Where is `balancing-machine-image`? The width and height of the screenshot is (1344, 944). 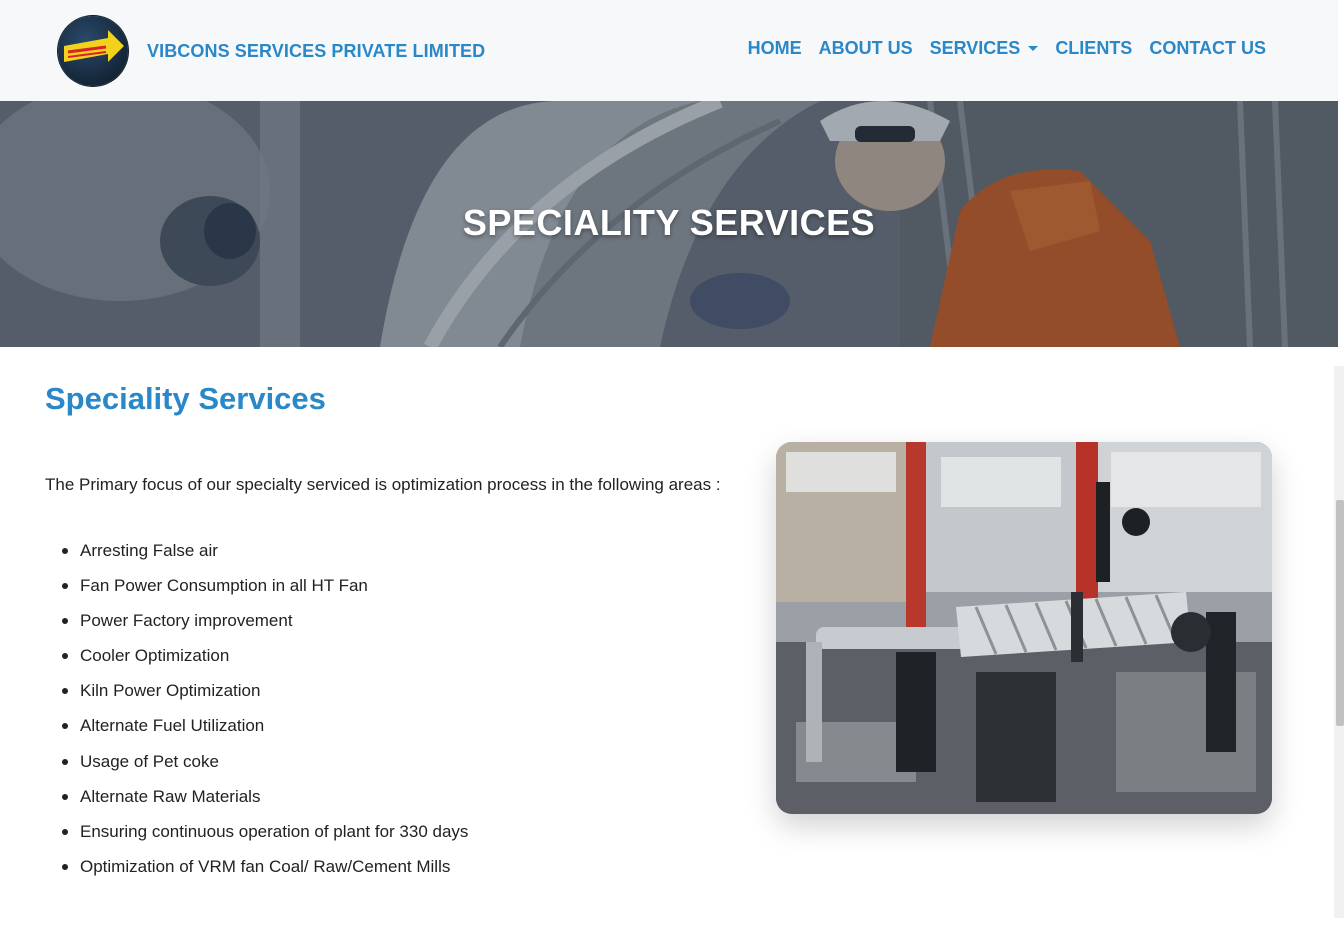
balancing-machine-image is located at coordinates (1024, 628).